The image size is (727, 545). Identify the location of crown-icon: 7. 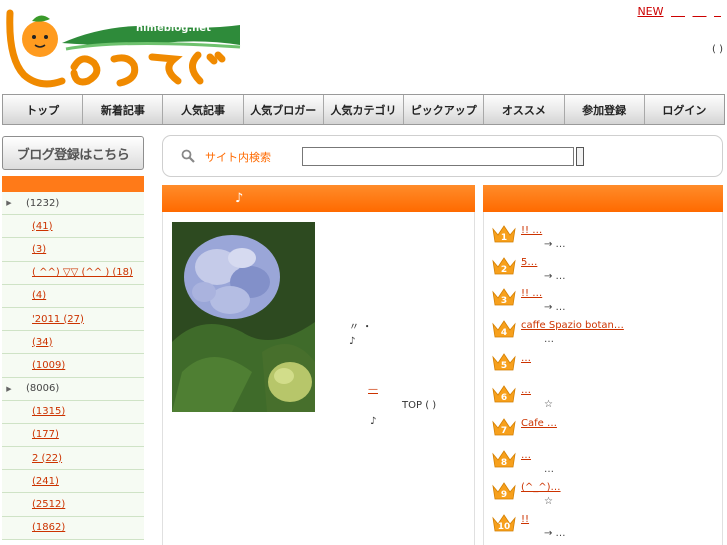
(504, 427).